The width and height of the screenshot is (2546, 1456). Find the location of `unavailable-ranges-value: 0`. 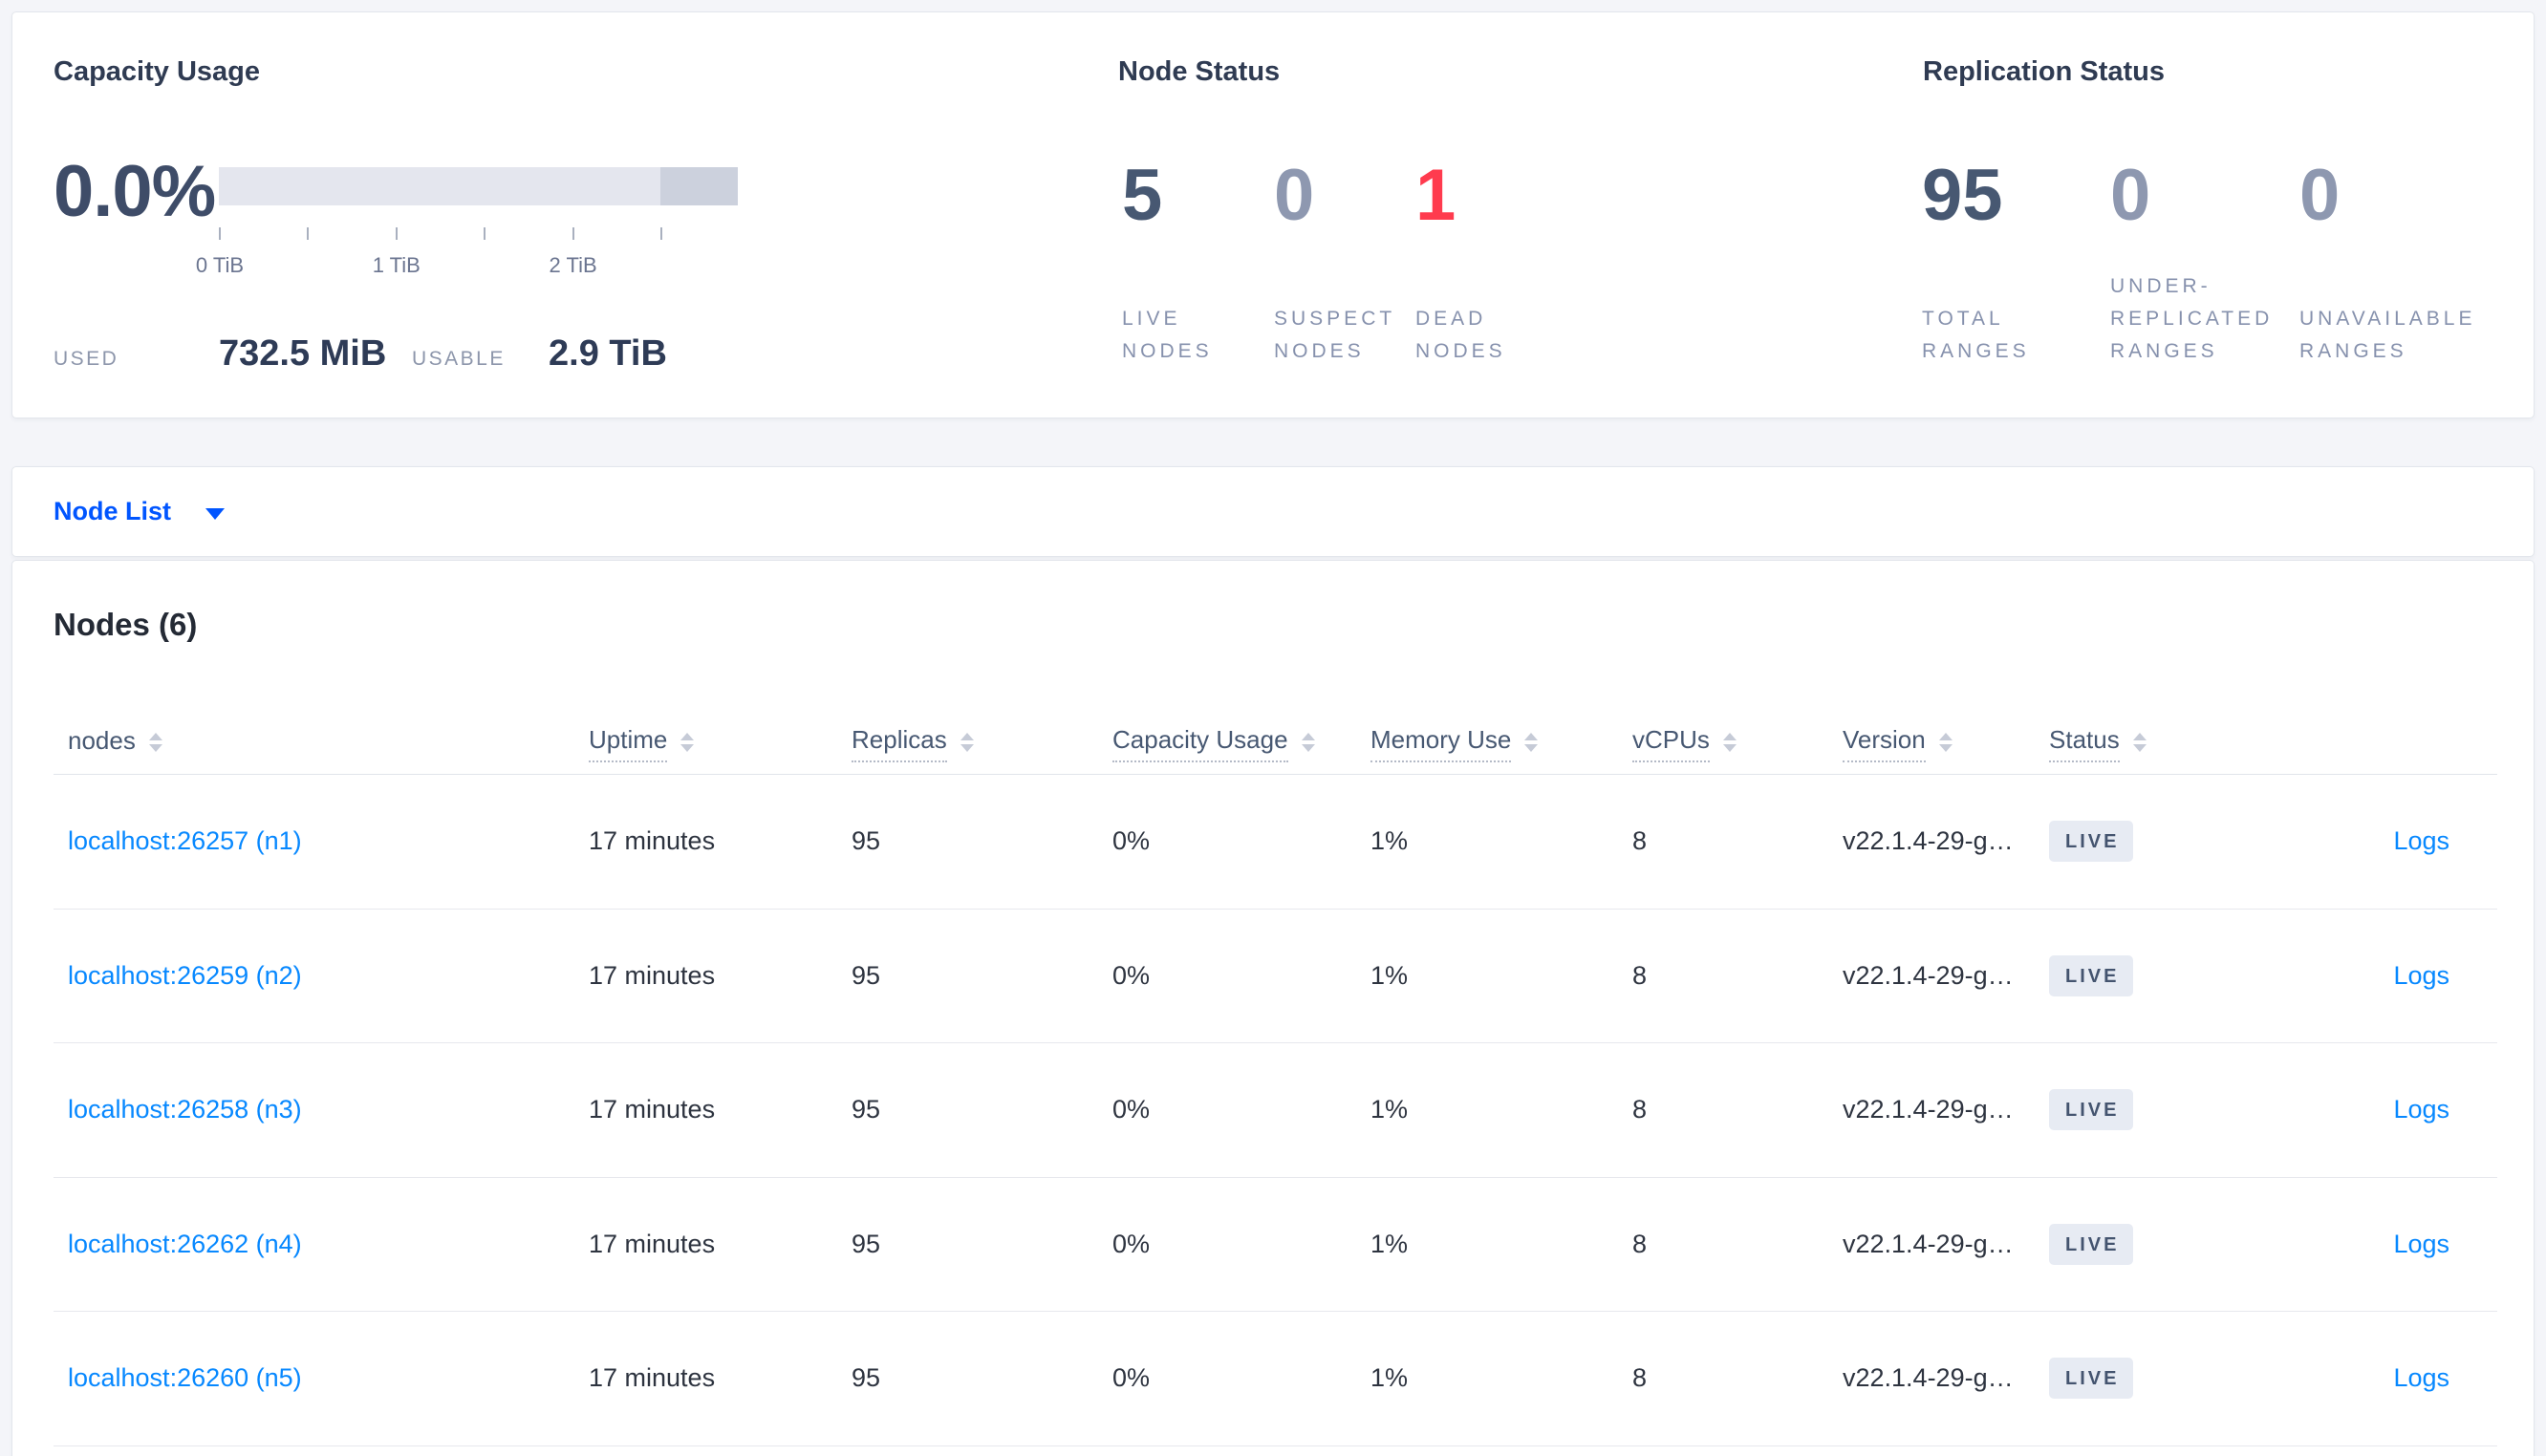

unavailable-ranges-value: 0 is located at coordinates (2320, 195).